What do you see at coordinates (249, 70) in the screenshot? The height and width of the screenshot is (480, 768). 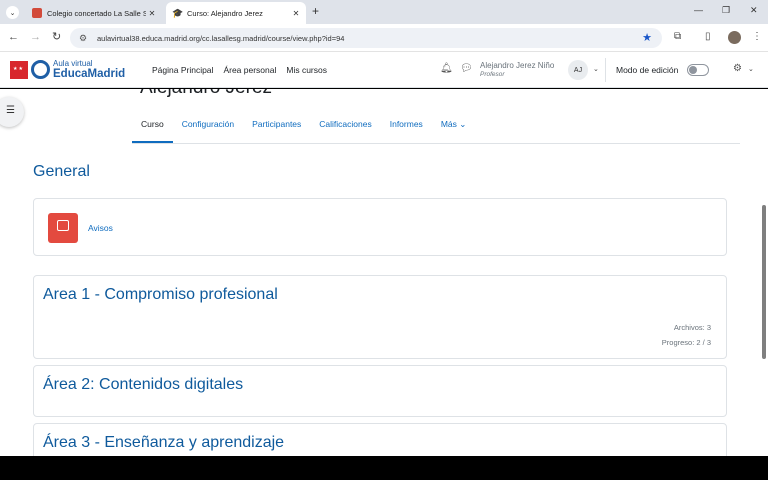 I see `nav-area-personal: Área personal` at bounding box center [249, 70].